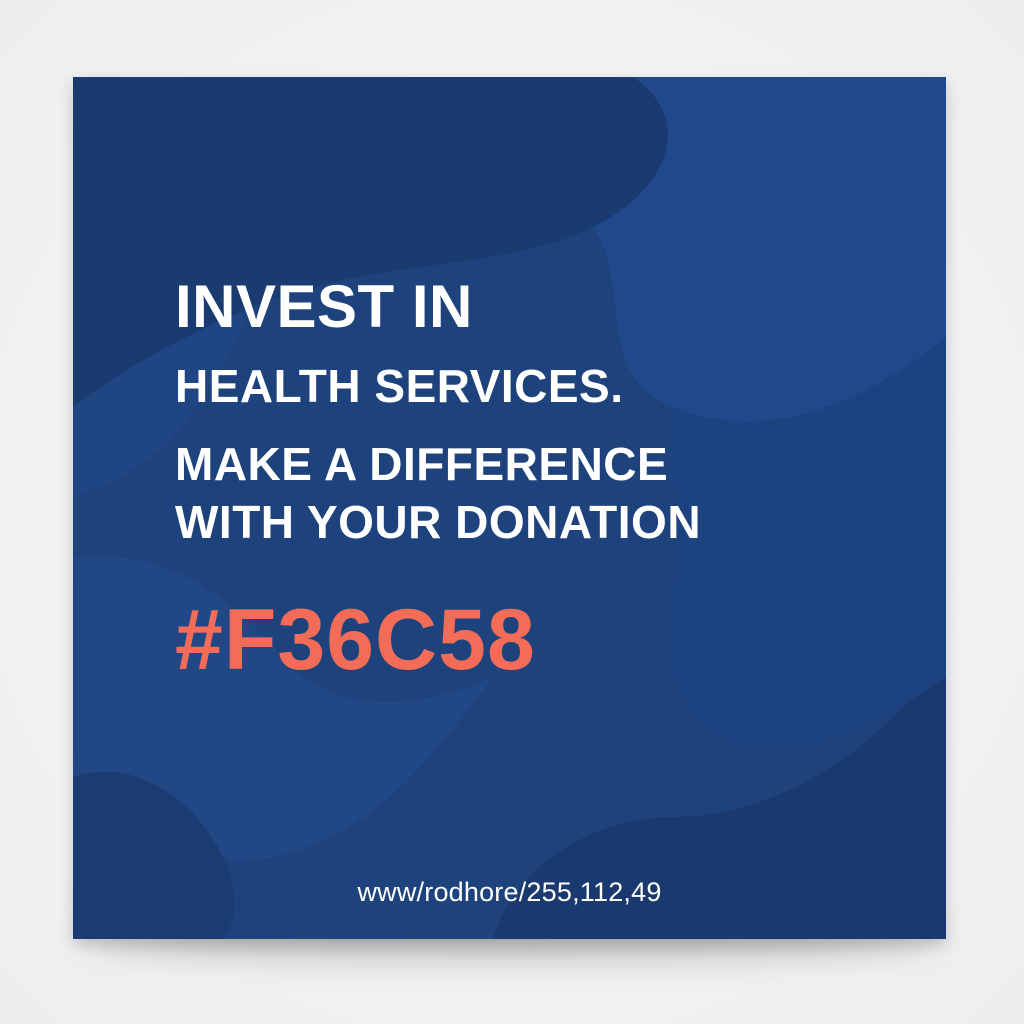 Image resolution: width=1024 pixels, height=1024 pixels. What do you see at coordinates (324, 306) in the screenshot?
I see `headline-line-1: INVEST IN` at bounding box center [324, 306].